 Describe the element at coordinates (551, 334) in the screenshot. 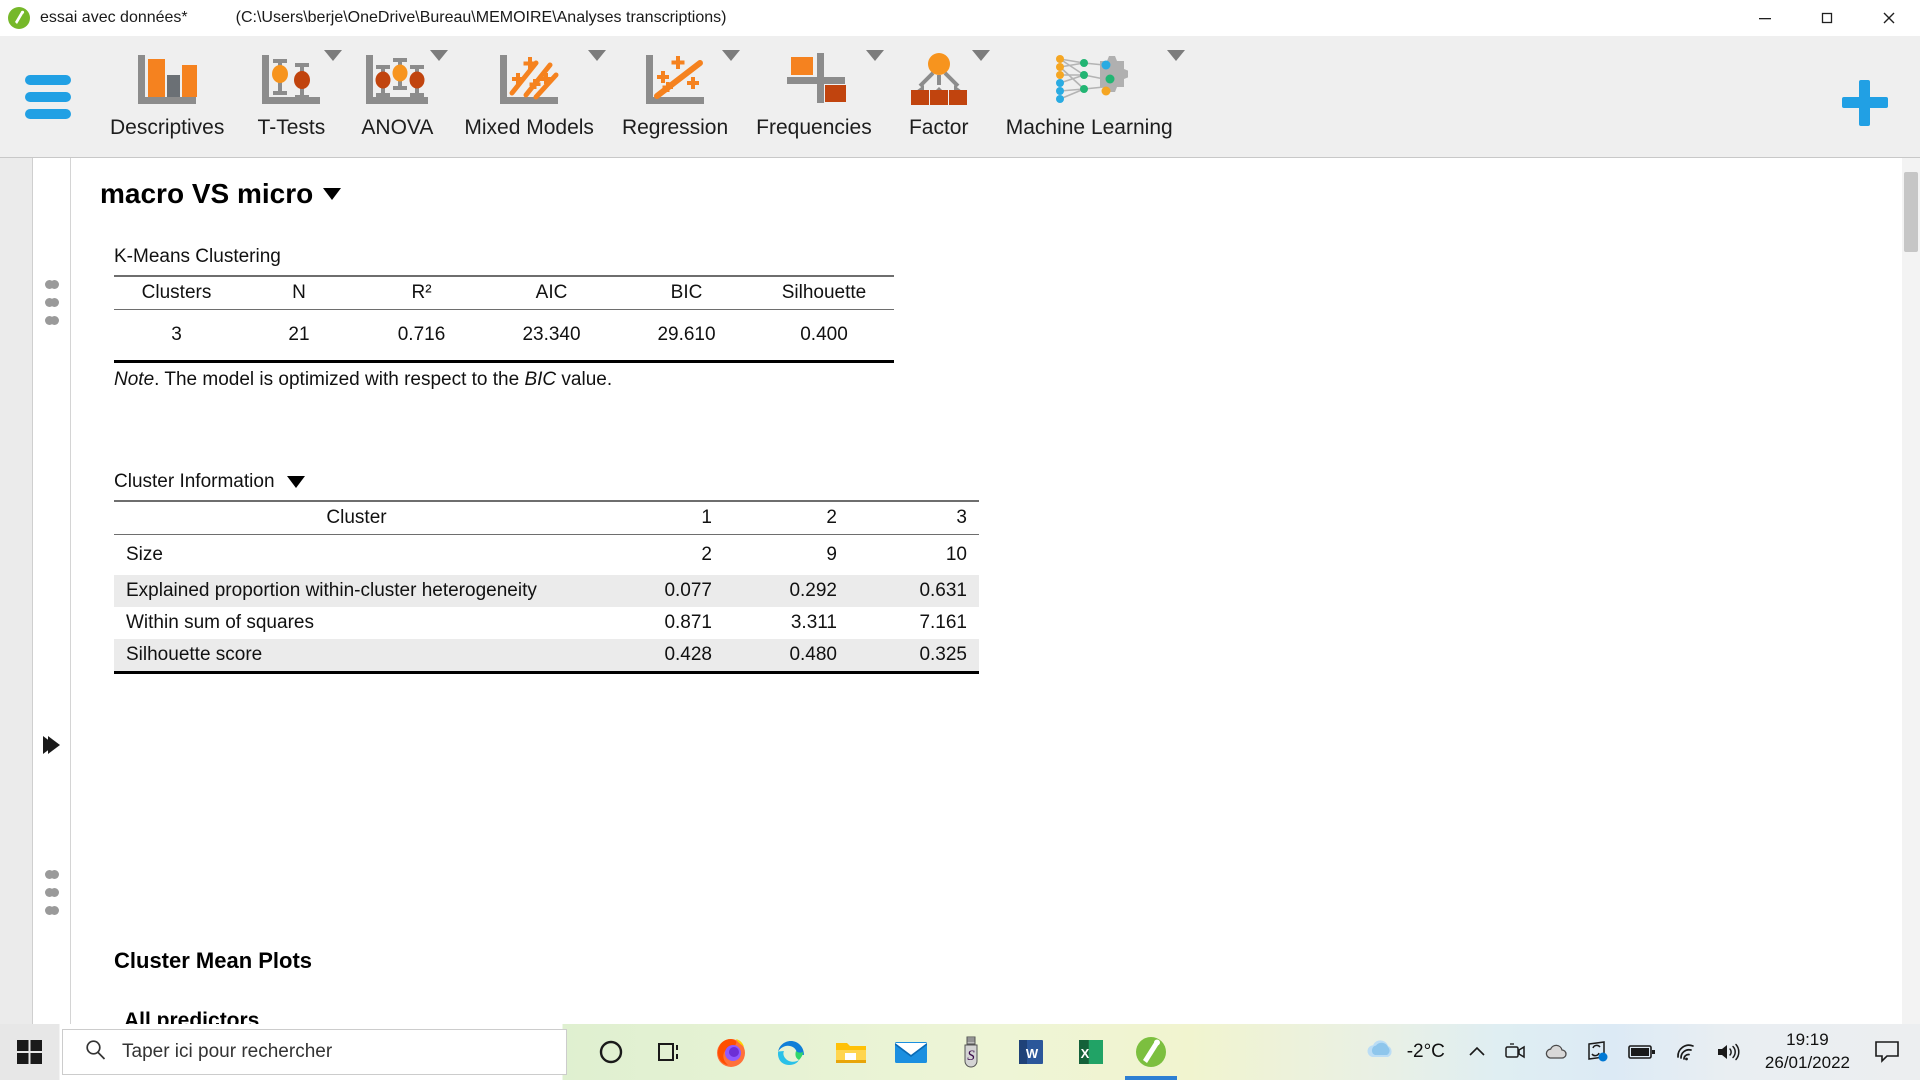

I see `table-cell: 23.340` at that location.